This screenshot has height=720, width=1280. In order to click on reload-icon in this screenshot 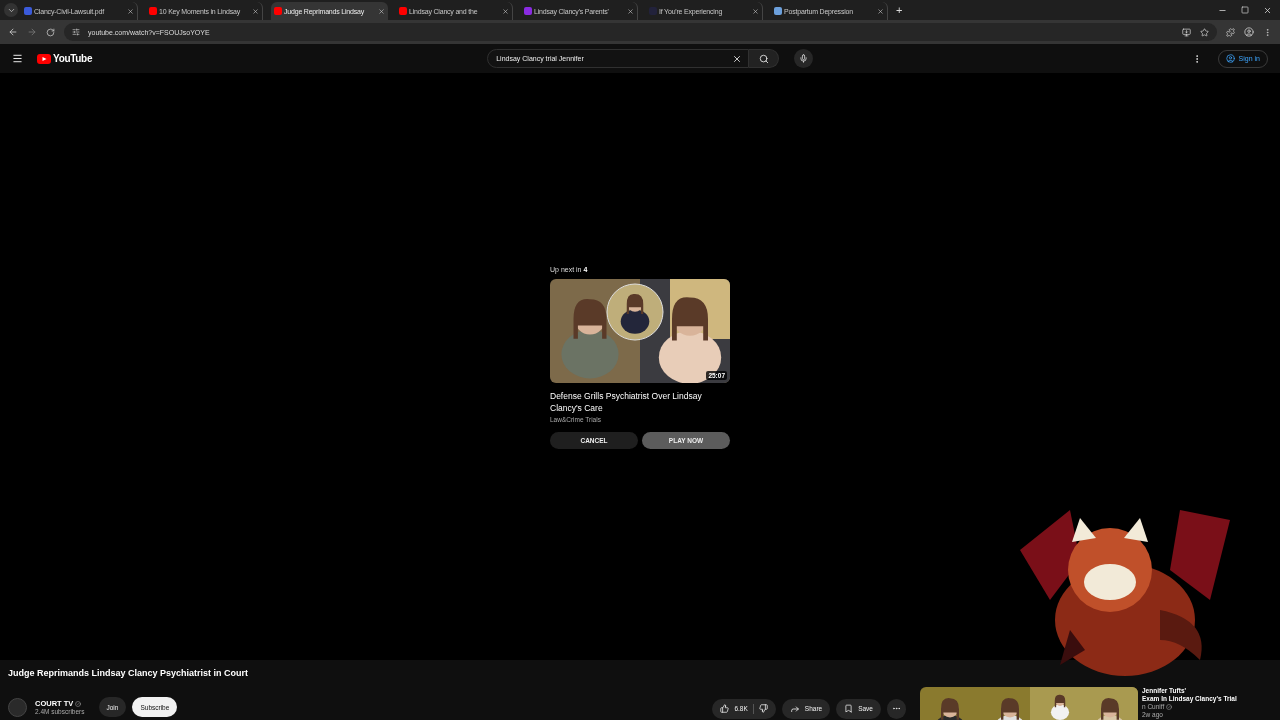, I will do `click(50, 32)`.